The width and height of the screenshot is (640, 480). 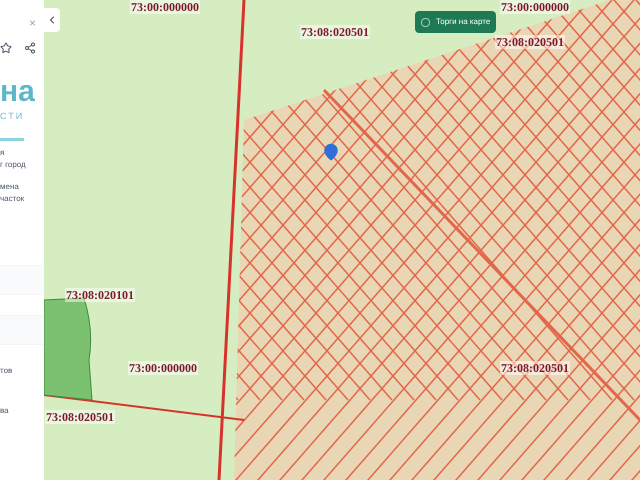 What do you see at coordinates (18, 92) in the screenshot?
I see `logo-text: на` at bounding box center [18, 92].